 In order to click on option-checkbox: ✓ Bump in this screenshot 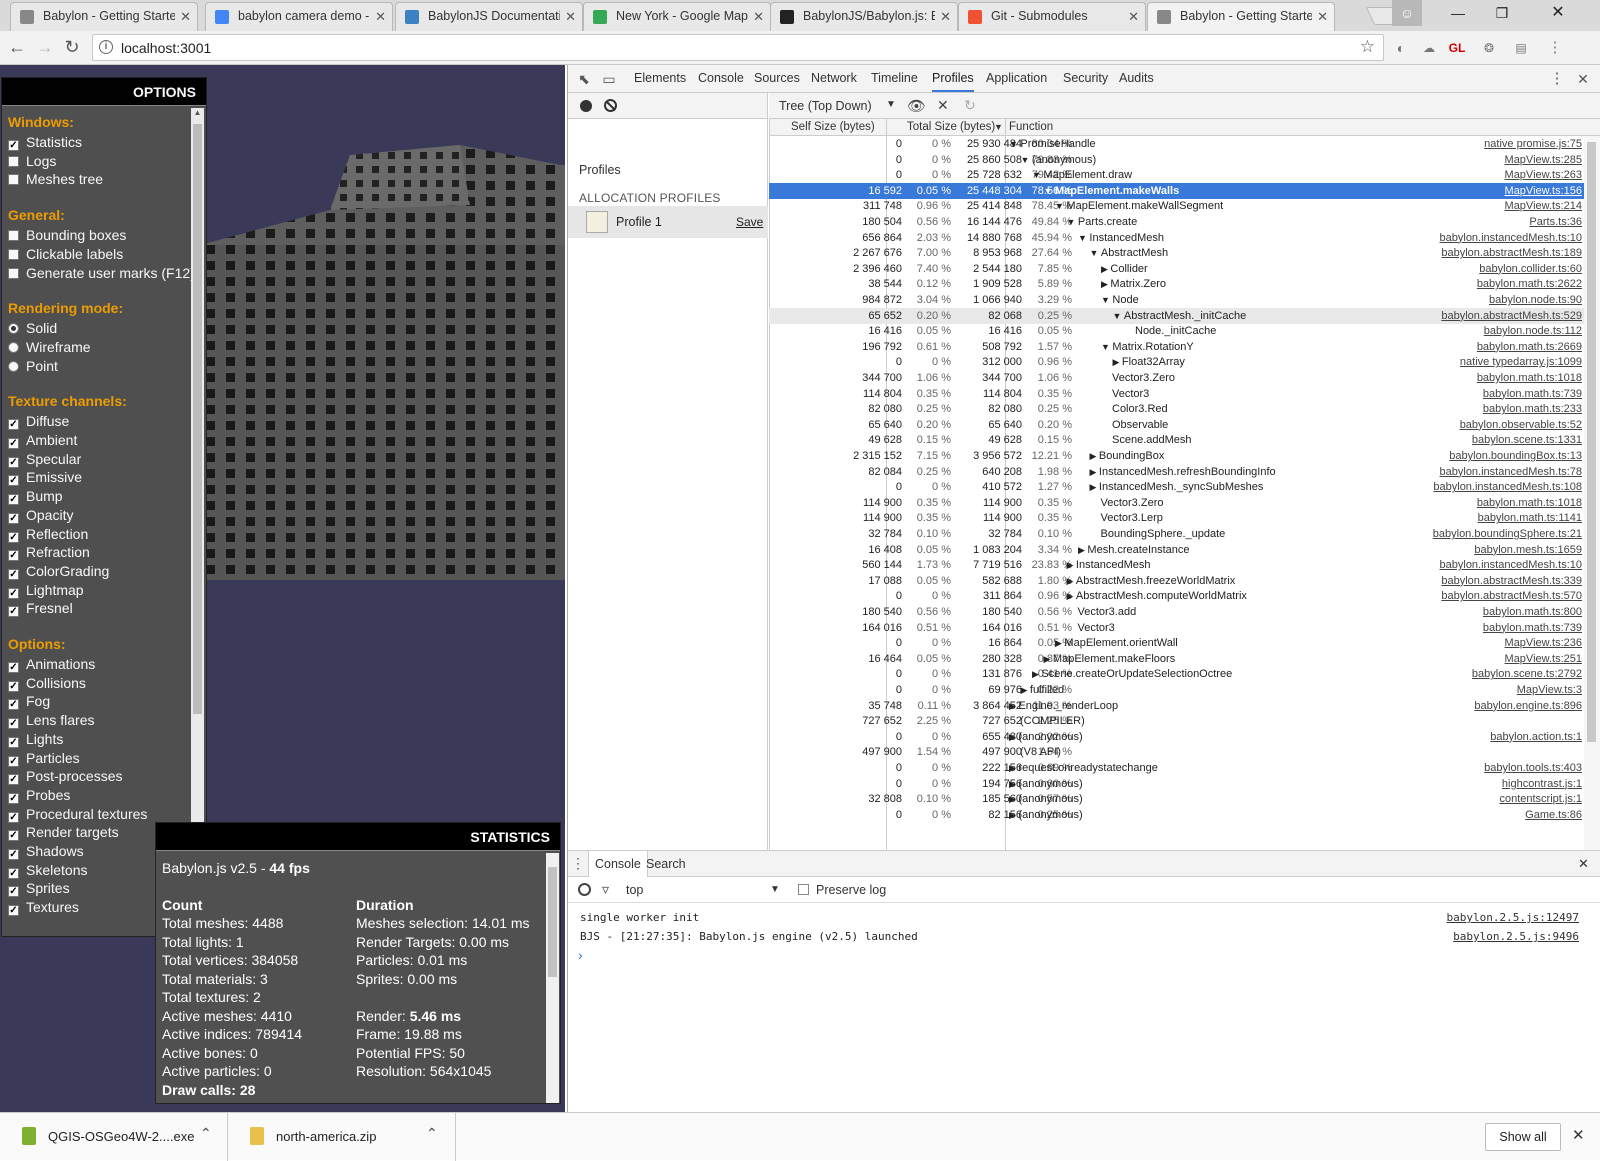, I will do `click(35, 496)`.